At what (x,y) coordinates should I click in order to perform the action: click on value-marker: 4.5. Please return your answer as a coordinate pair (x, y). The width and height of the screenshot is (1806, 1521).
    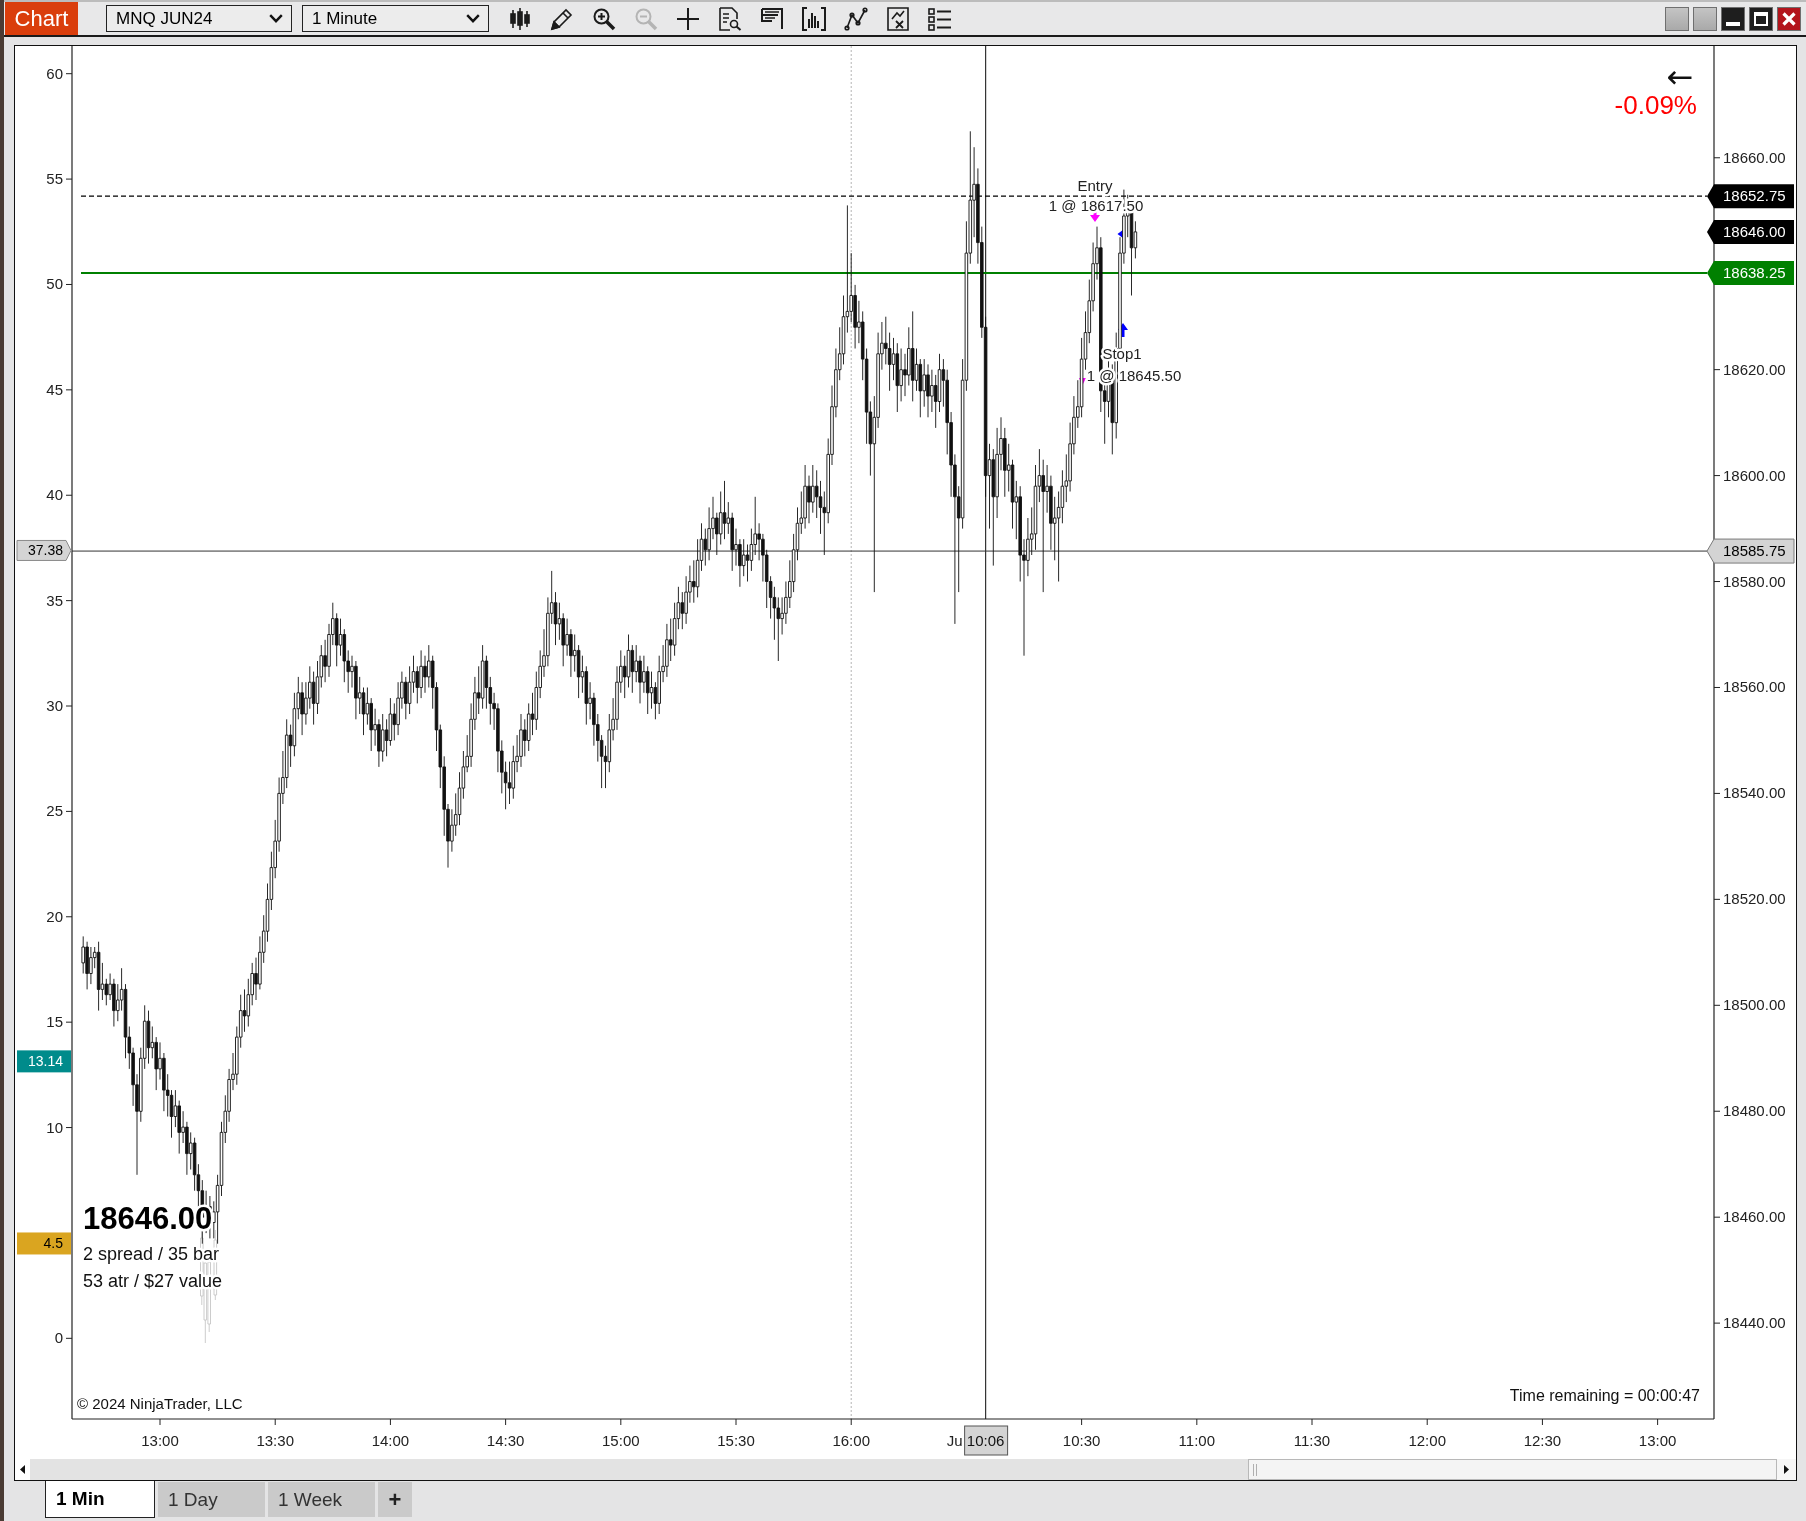
    Looking at the image, I should click on (44, 1243).